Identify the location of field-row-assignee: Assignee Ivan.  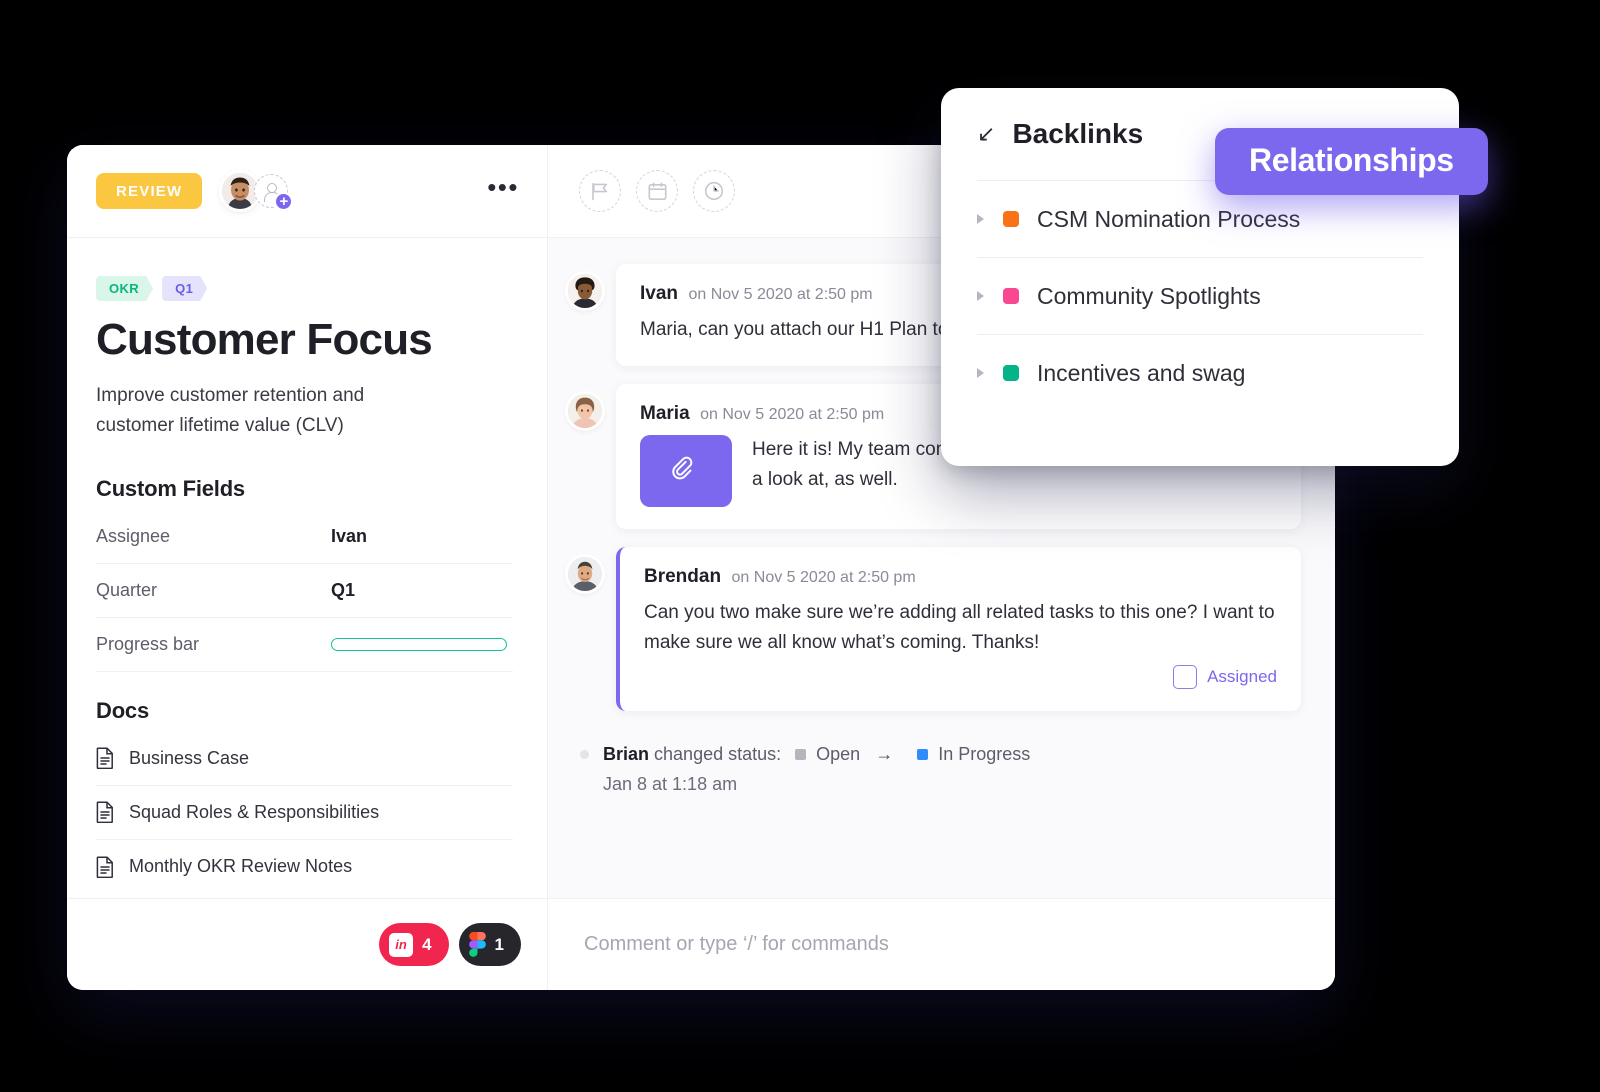
(304, 537).